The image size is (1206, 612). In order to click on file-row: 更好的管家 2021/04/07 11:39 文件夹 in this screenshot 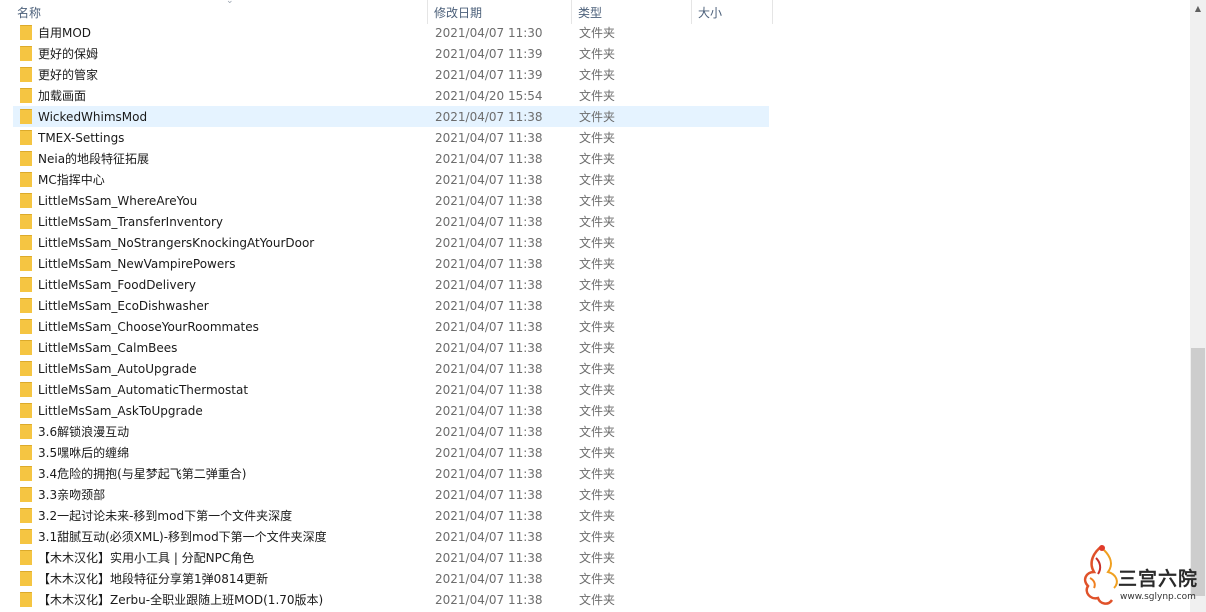, I will do `click(595, 74)`.